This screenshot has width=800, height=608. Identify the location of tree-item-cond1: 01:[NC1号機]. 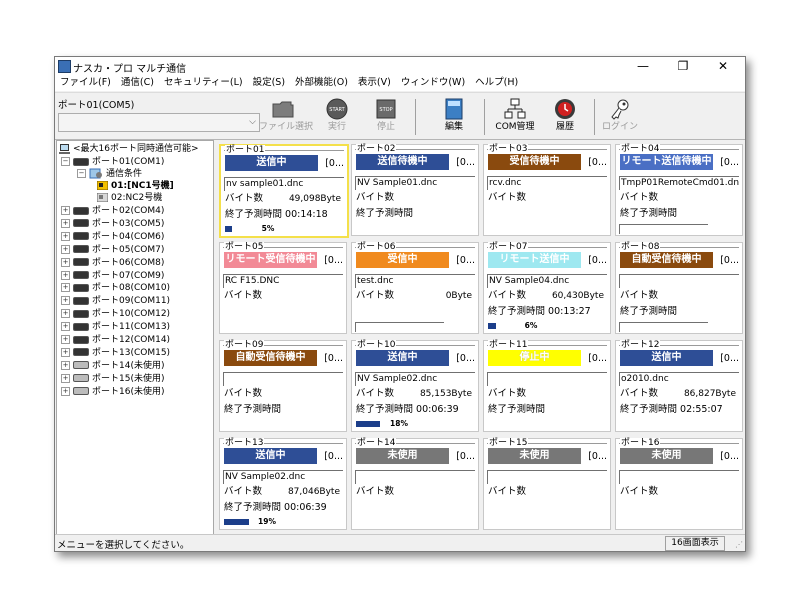
(135, 186).